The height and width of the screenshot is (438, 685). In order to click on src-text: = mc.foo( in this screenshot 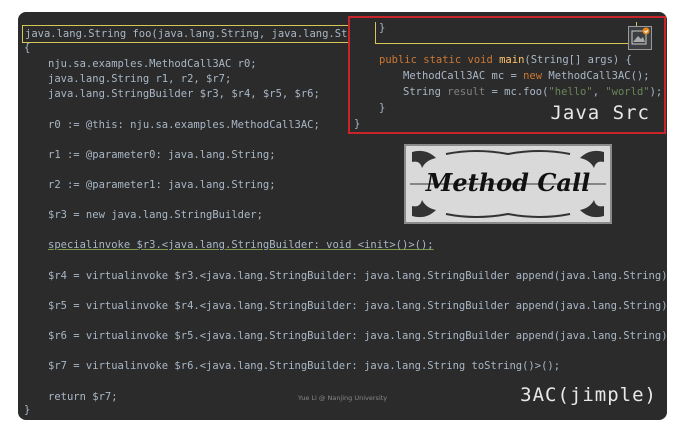, I will do `click(517, 92)`.